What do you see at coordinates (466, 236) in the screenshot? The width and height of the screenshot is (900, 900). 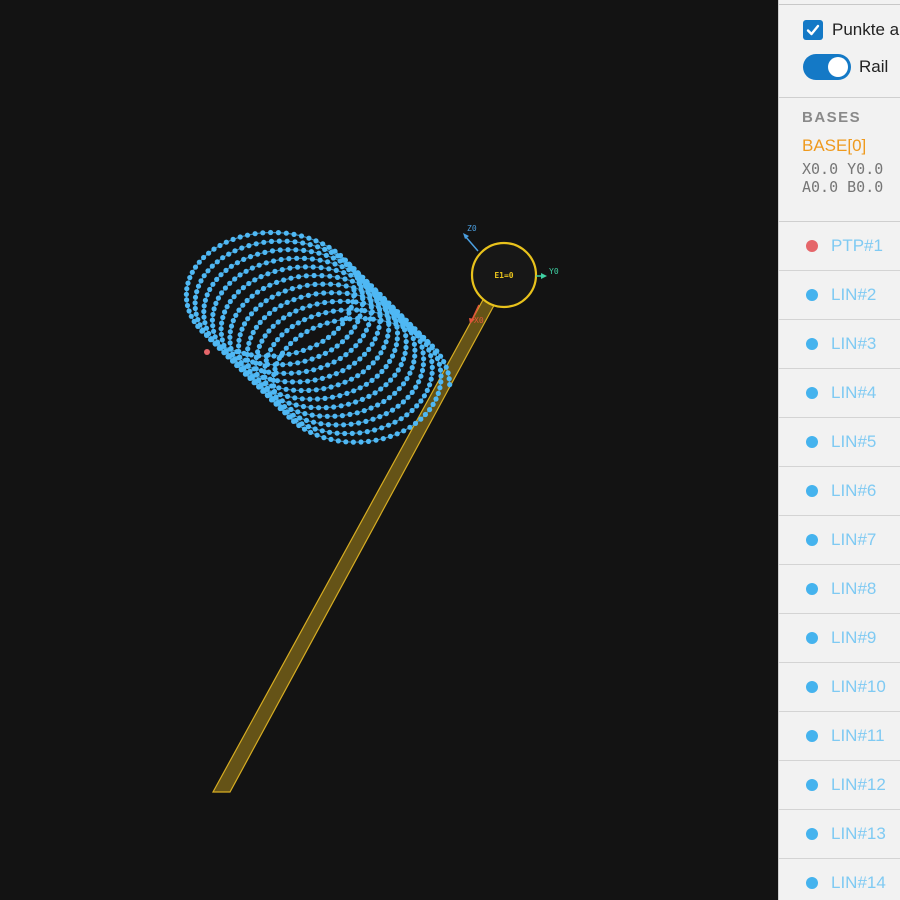 I see `z-axis-arrow-icon` at bounding box center [466, 236].